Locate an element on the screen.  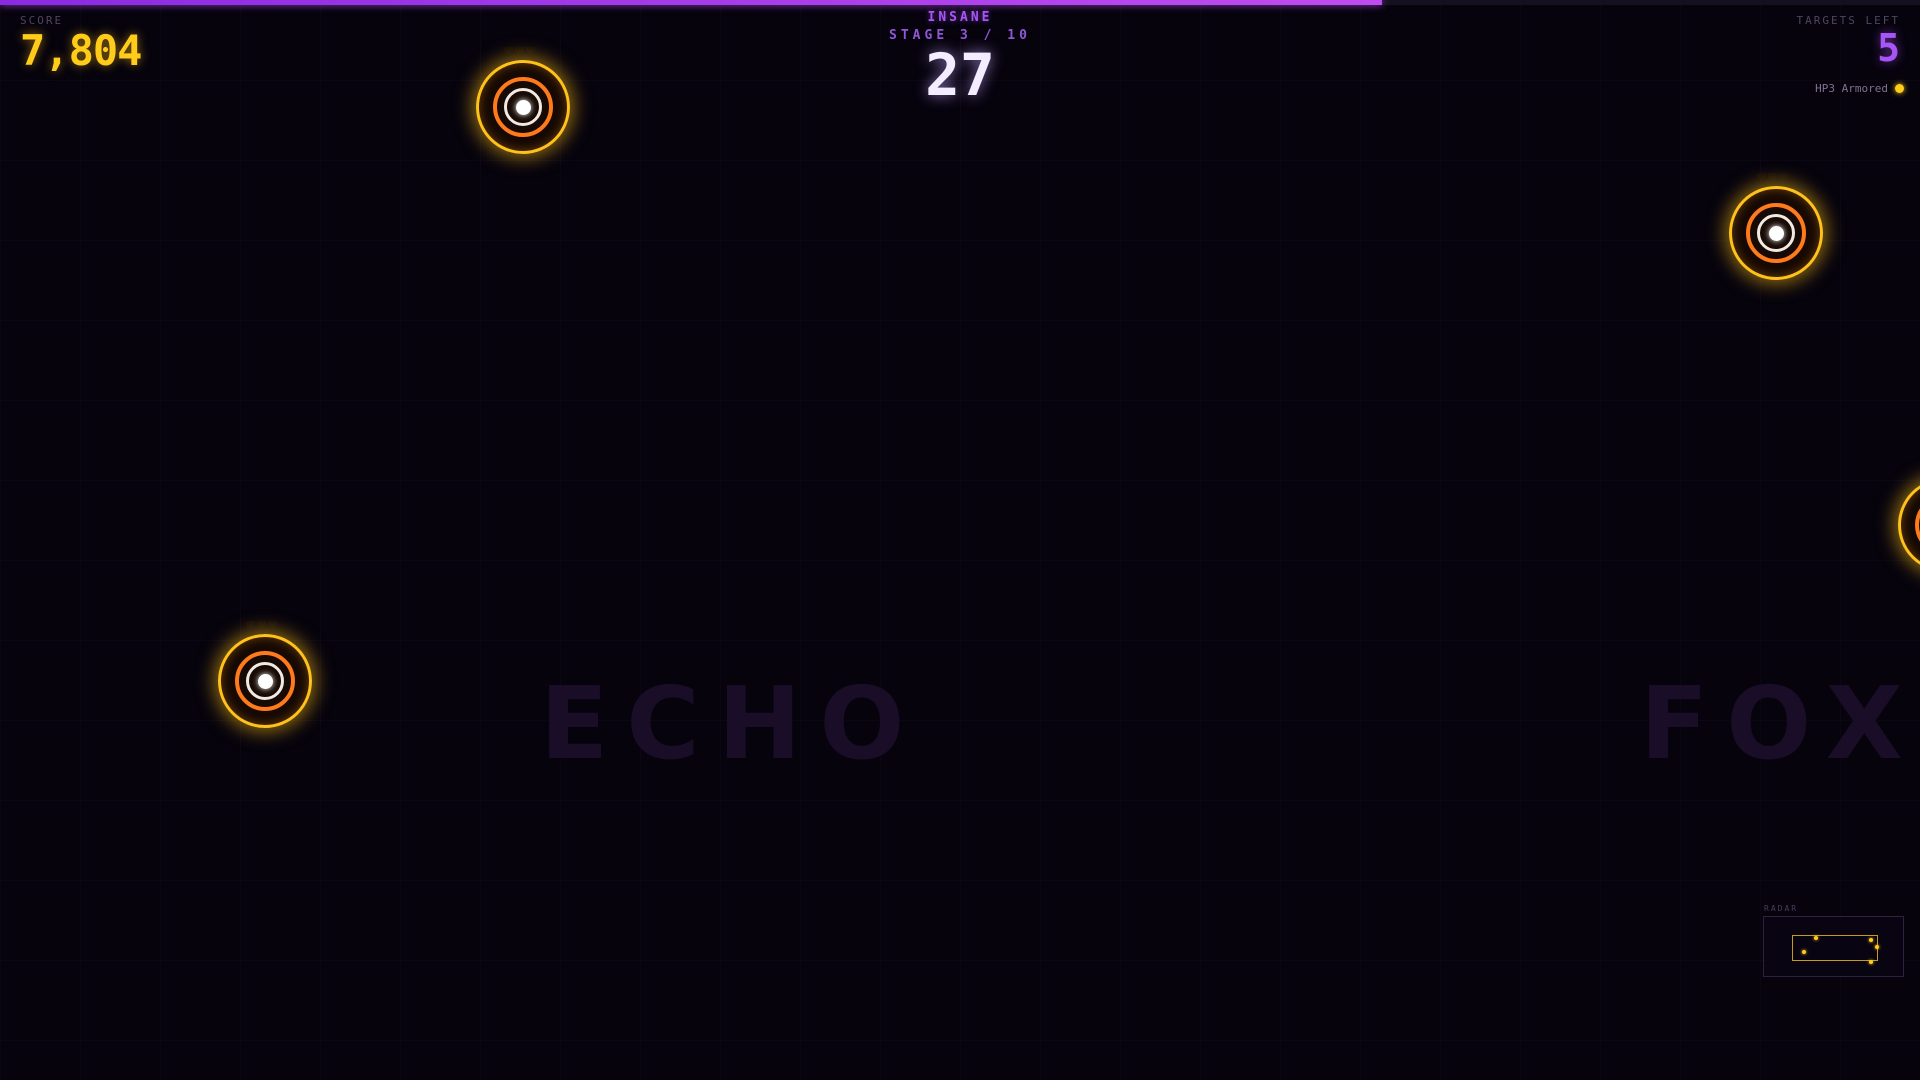
radar-minimap is located at coordinates (1833, 946).